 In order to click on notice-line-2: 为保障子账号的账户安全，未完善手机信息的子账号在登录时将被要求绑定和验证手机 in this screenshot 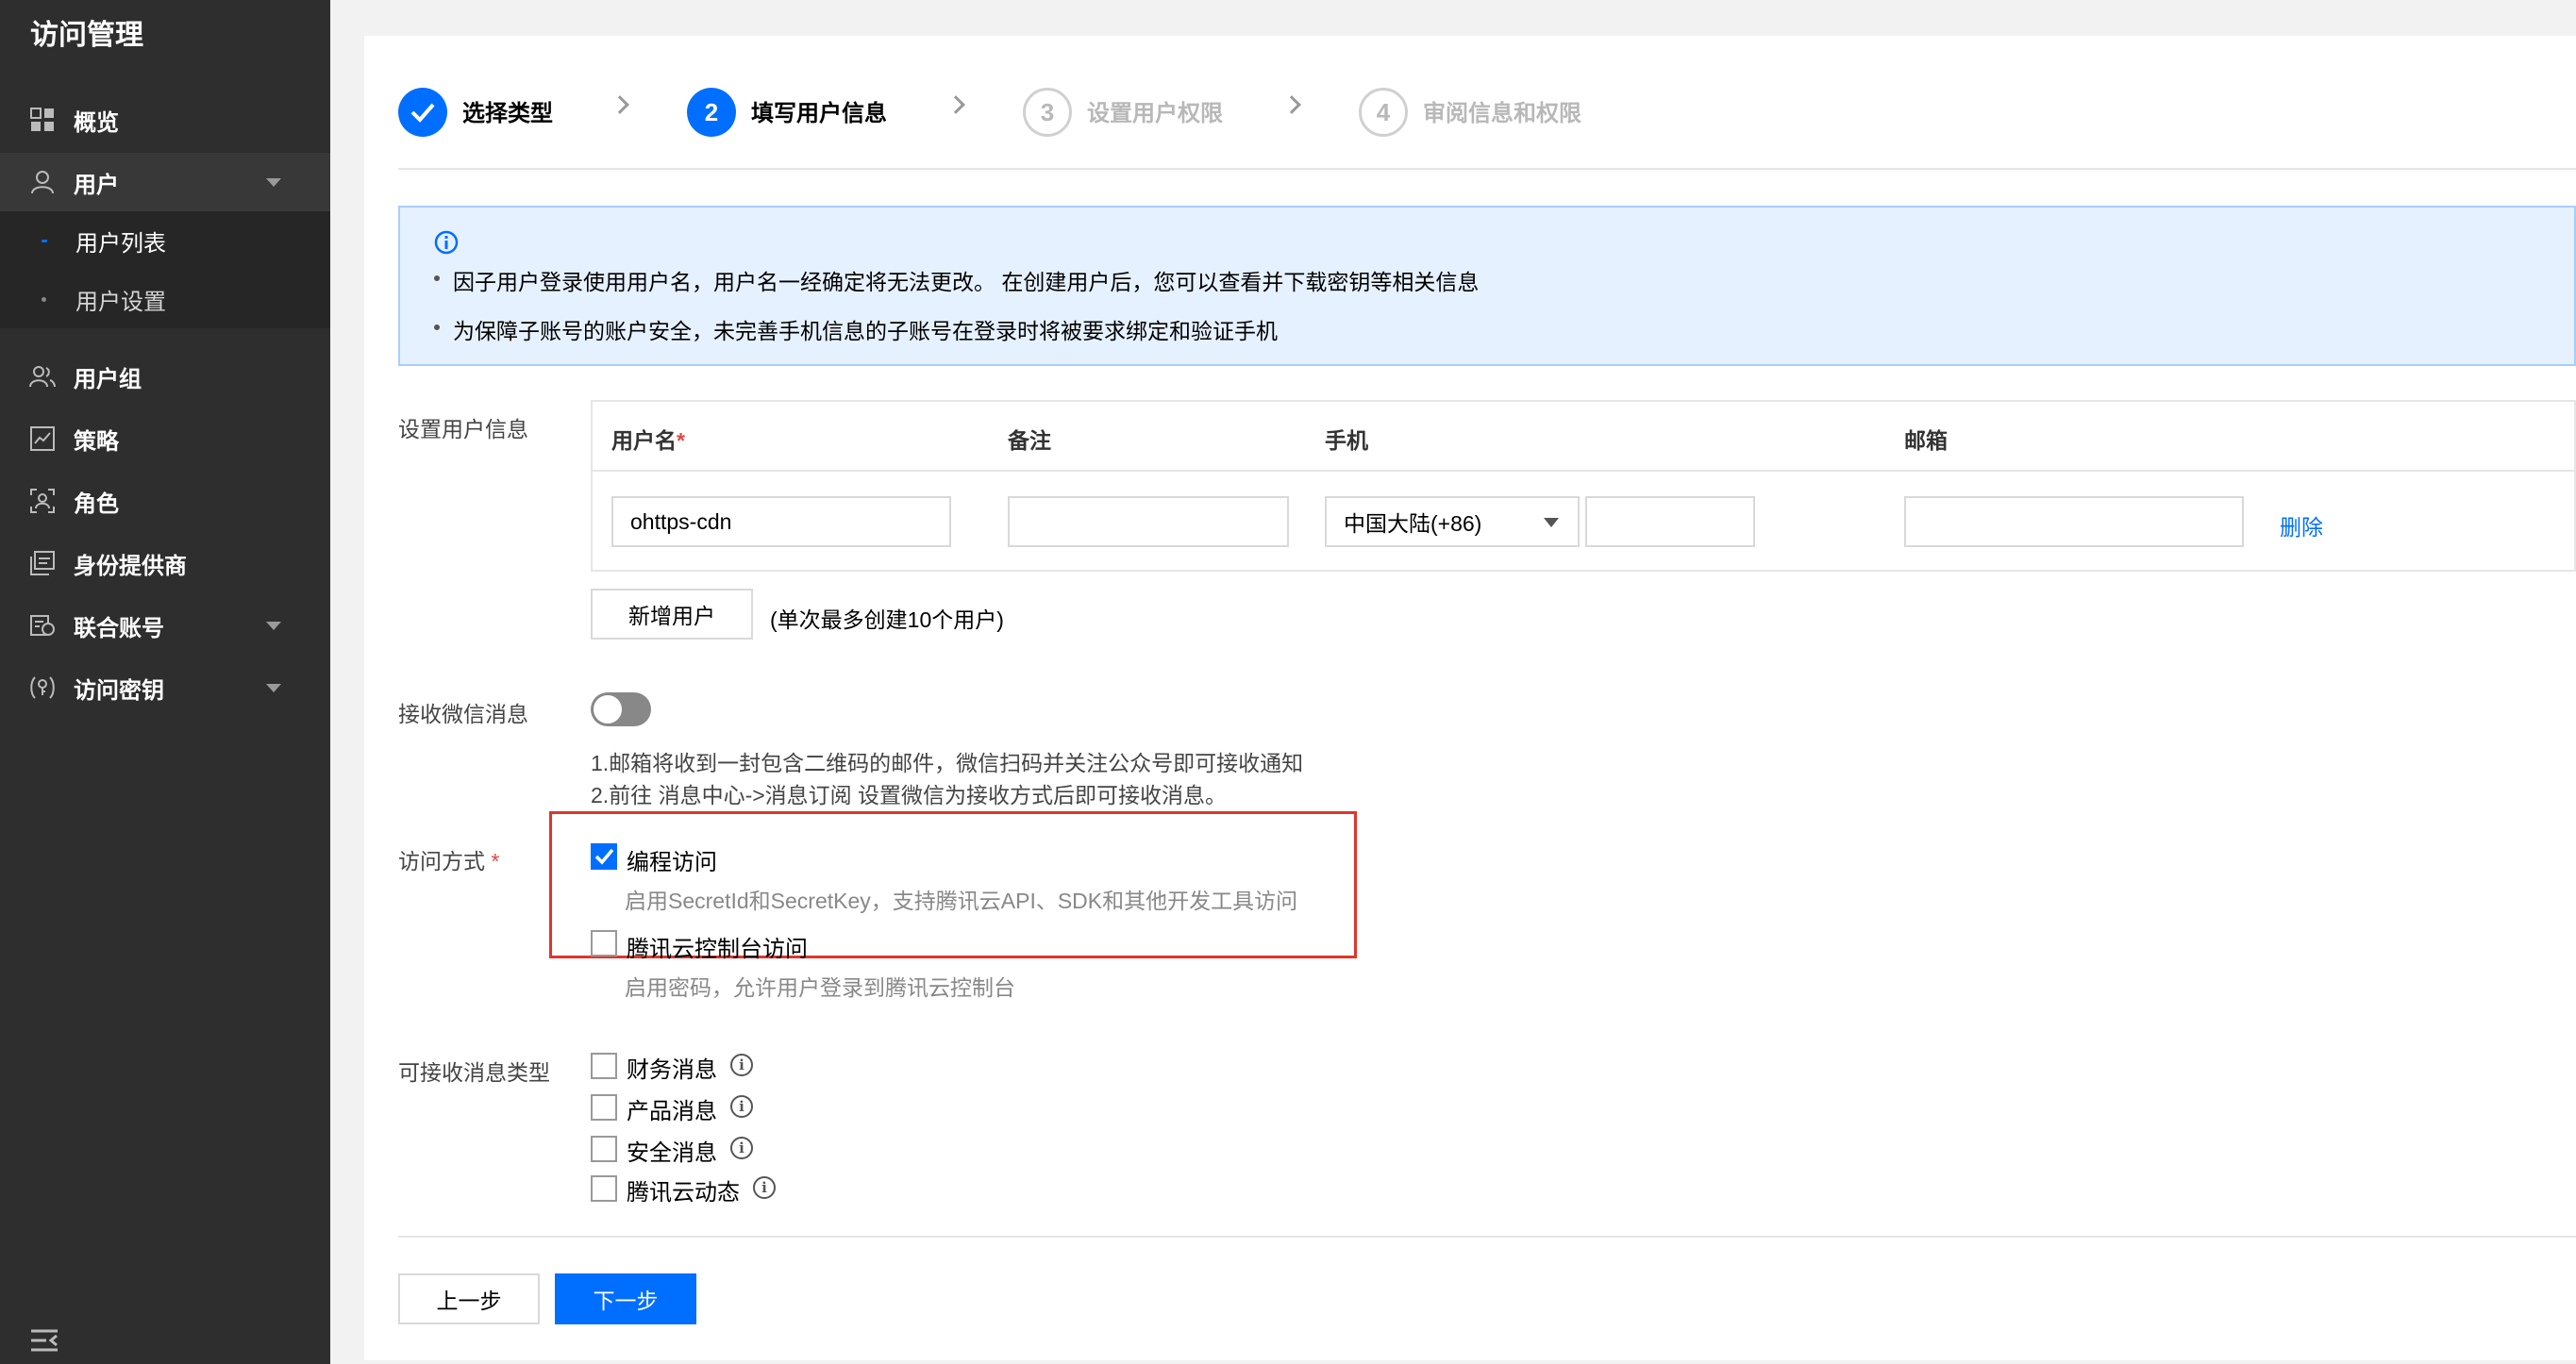, I will do `click(865, 331)`.